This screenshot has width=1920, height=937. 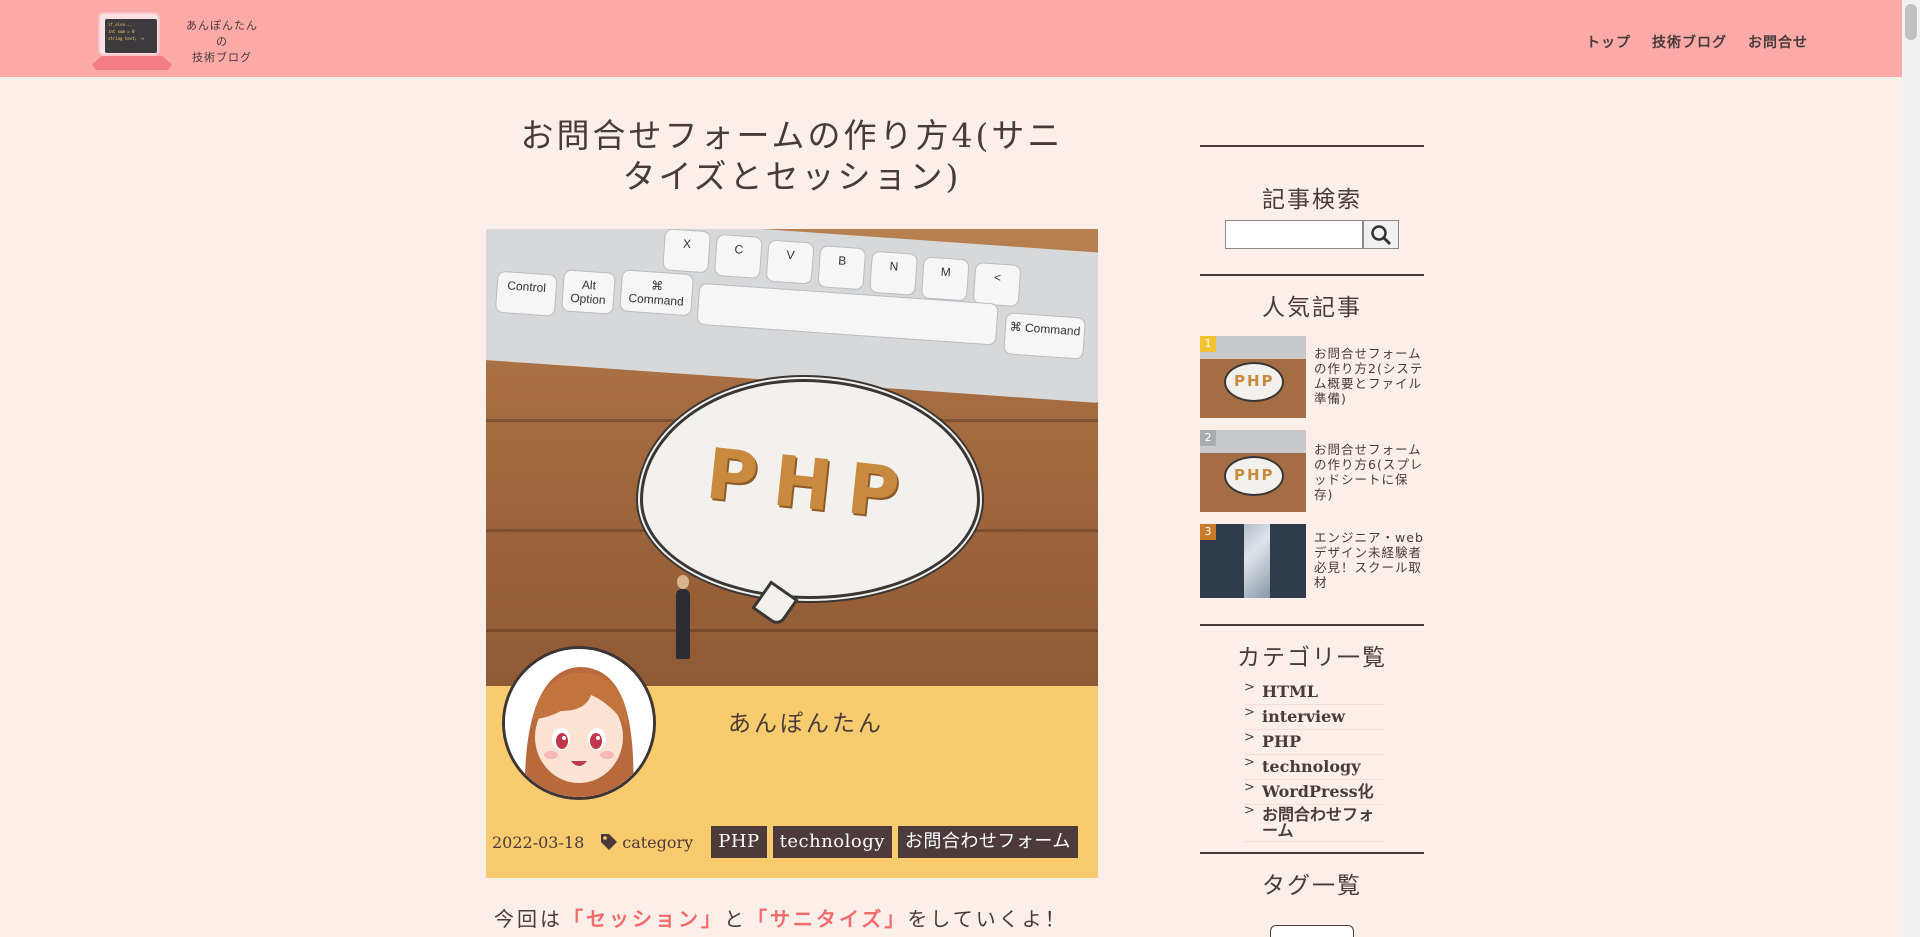 I want to click on tag-heading: タグ一覧, so click(x=1312, y=886).